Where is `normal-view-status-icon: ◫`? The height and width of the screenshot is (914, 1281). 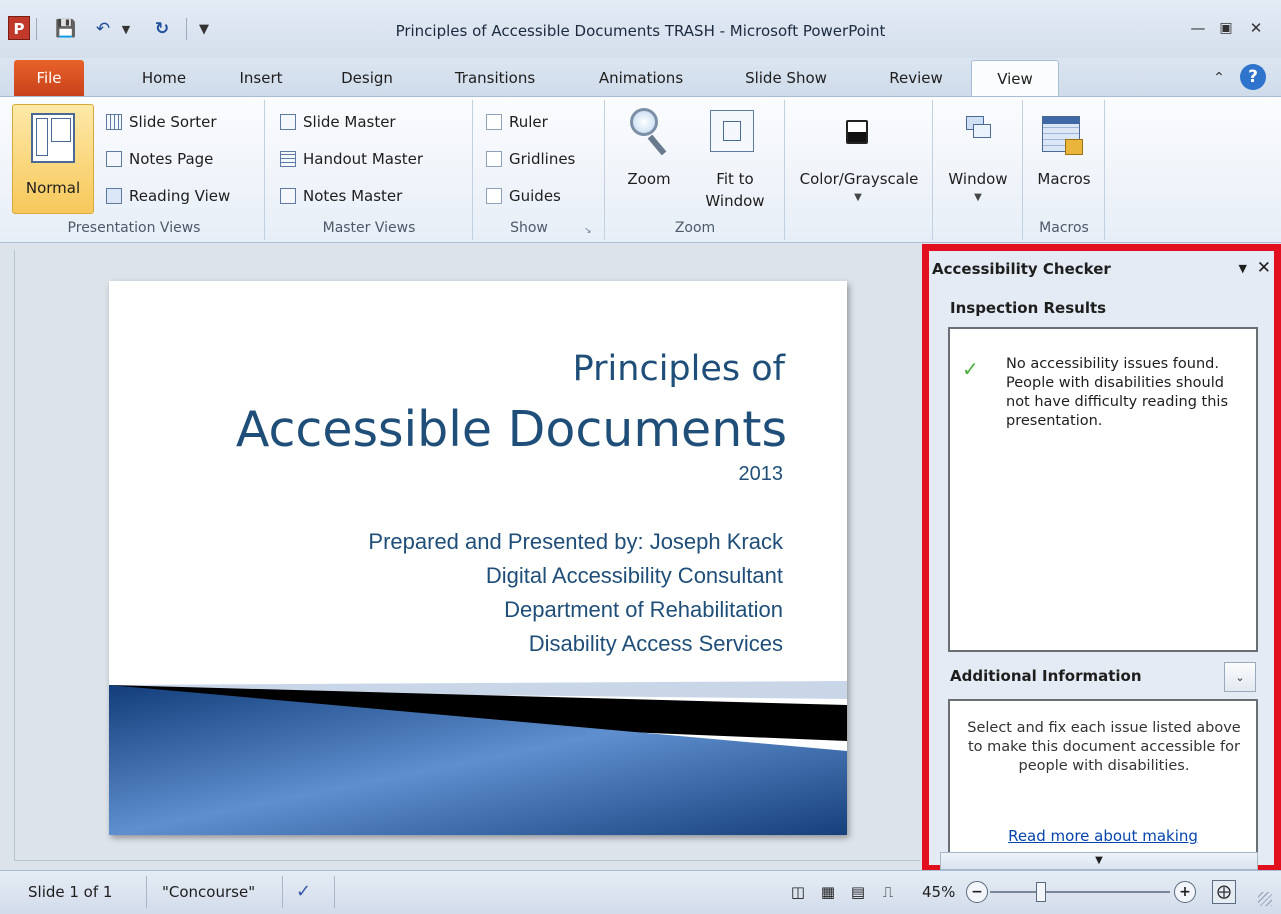 normal-view-status-icon: ◫ is located at coordinates (798, 892).